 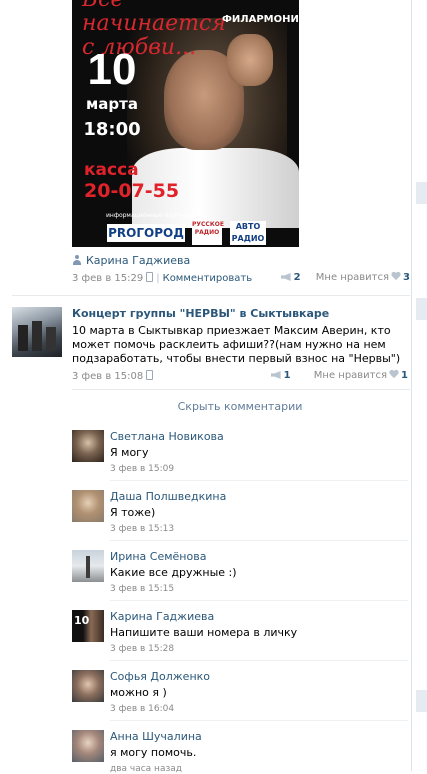 I want to click on post-author-name: Карина Гаджиева, so click(x=138, y=260).